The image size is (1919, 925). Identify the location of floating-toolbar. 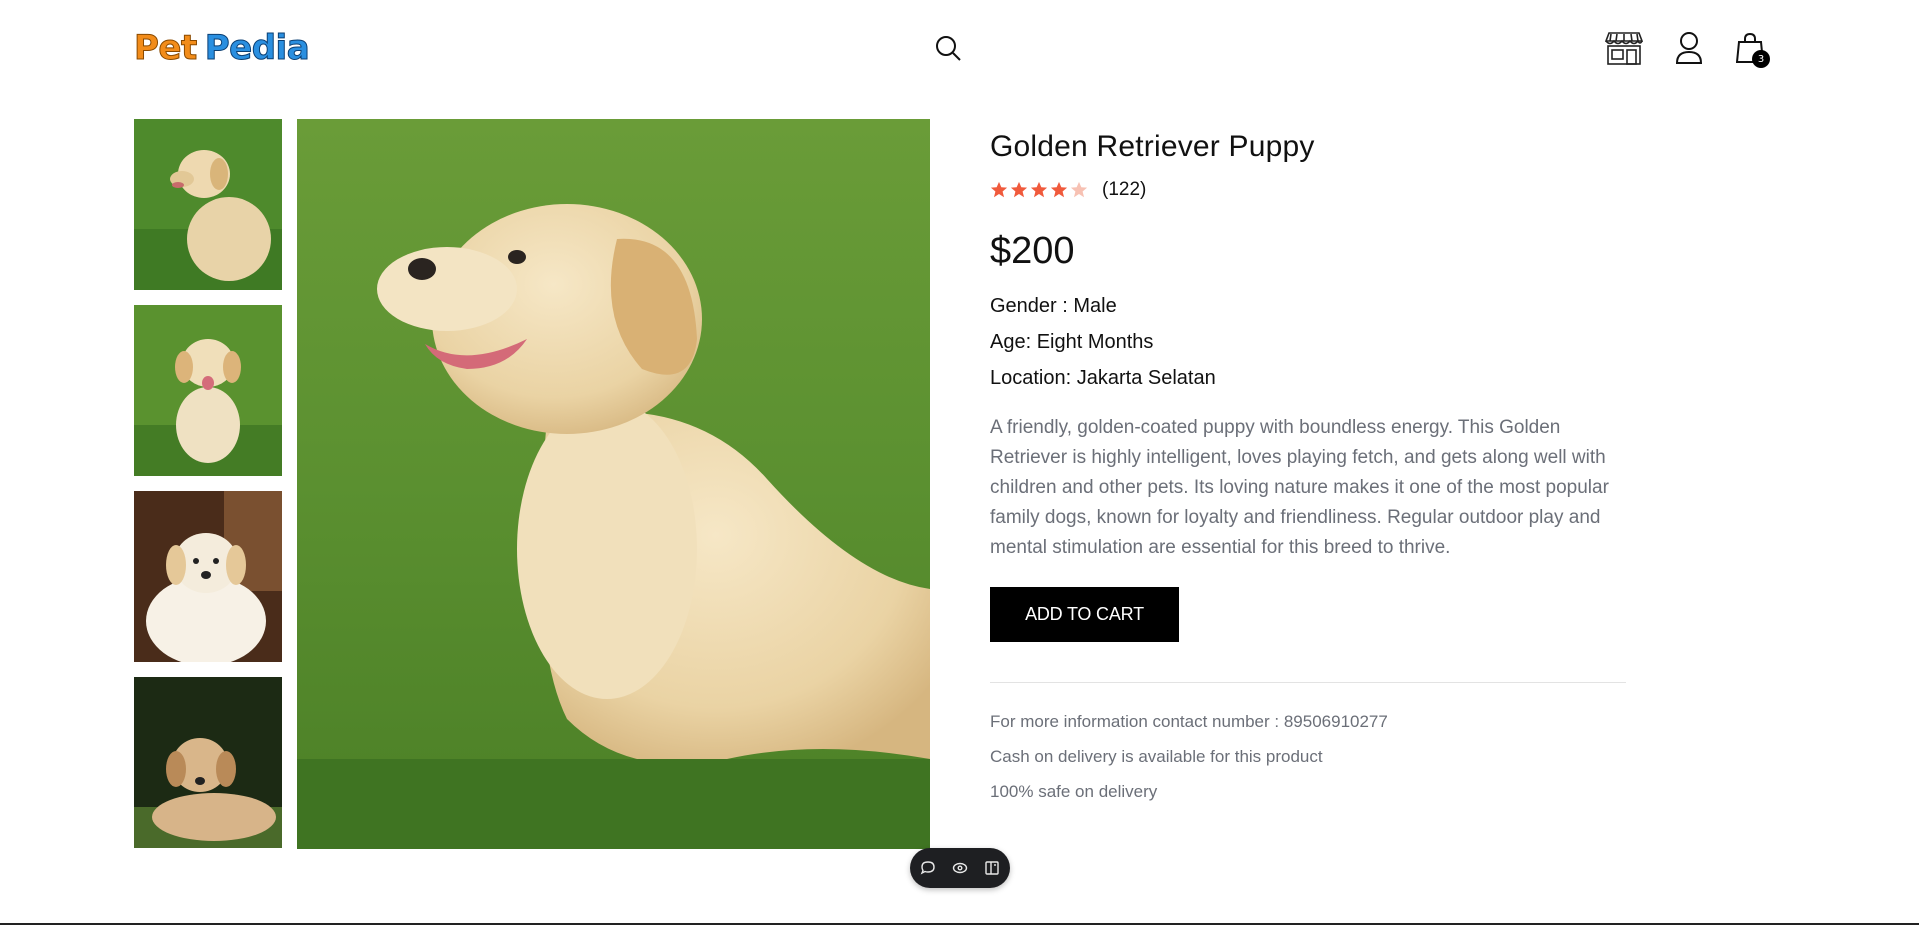
(960, 868).